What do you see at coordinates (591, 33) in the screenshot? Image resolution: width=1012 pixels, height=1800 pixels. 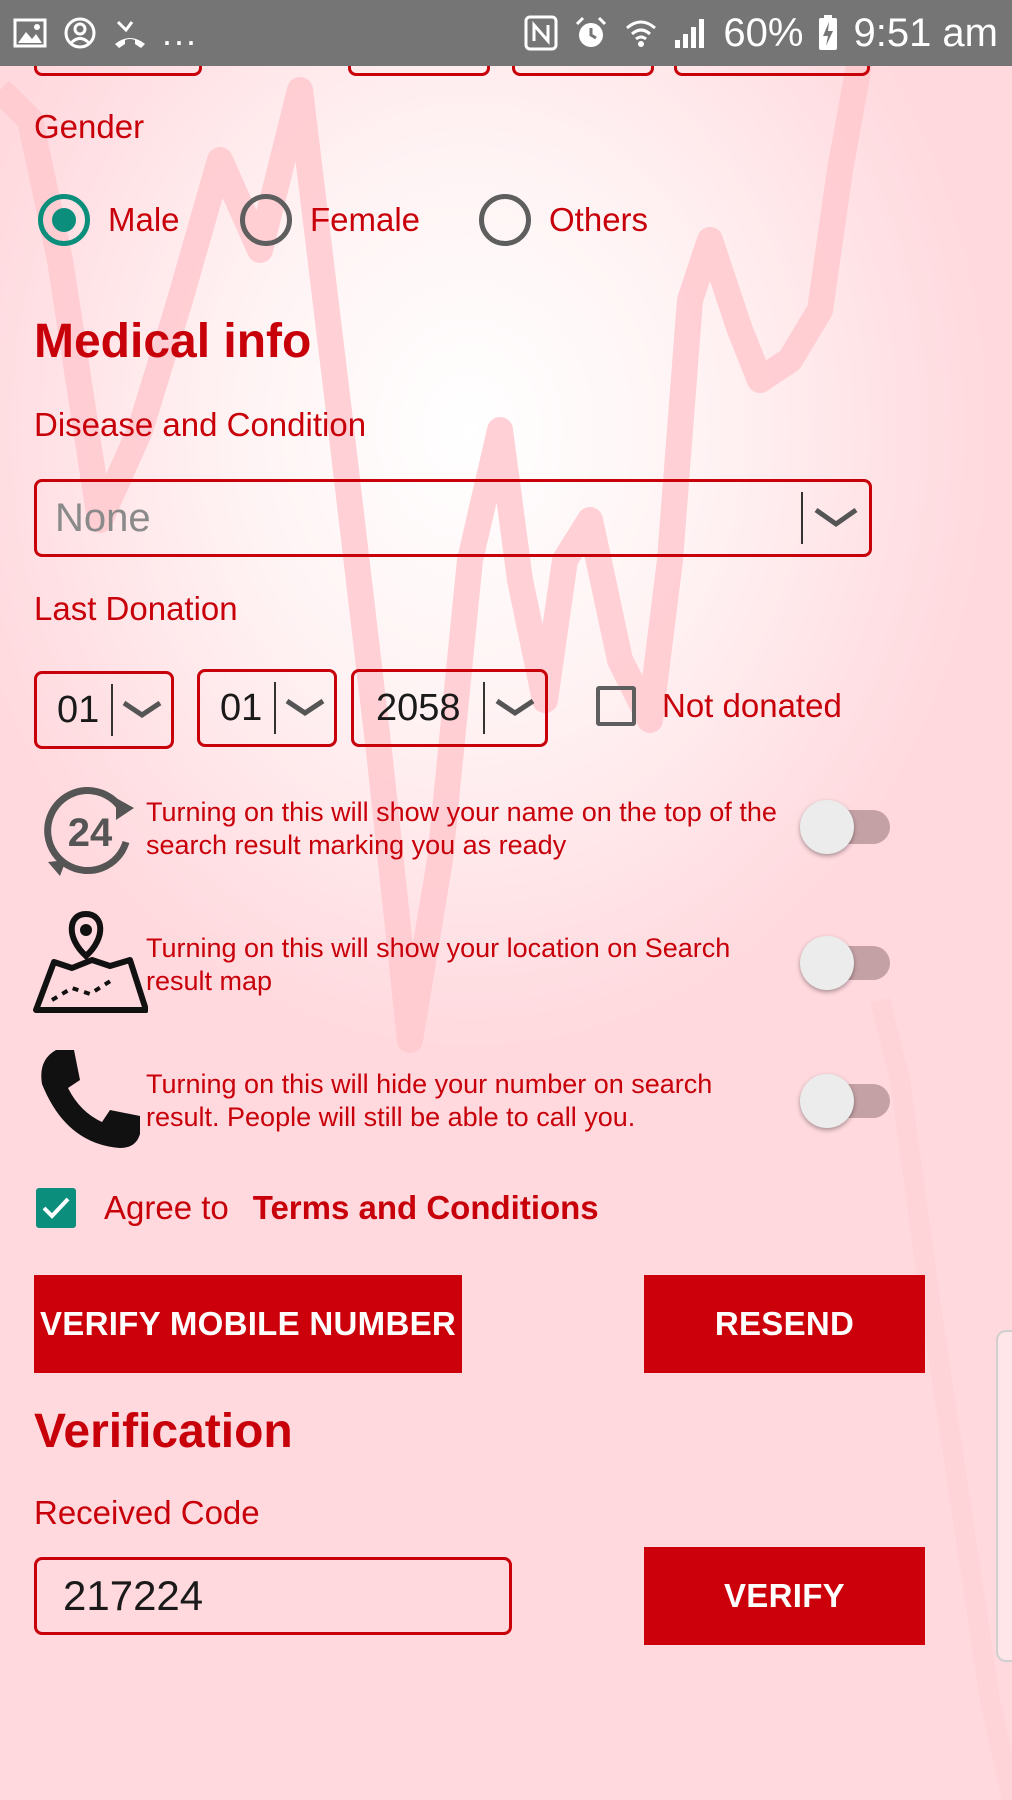 I see `alarm-icon` at bounding box center [591, 33].